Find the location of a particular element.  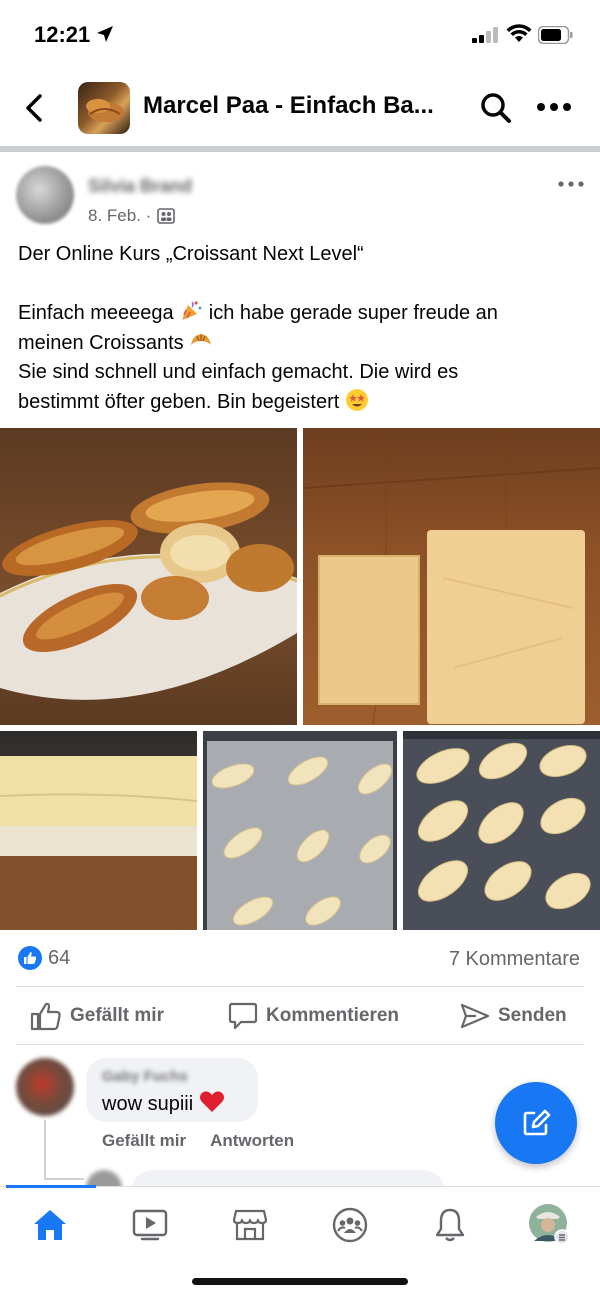

tab-groups is located at coordinates (350, 1225).